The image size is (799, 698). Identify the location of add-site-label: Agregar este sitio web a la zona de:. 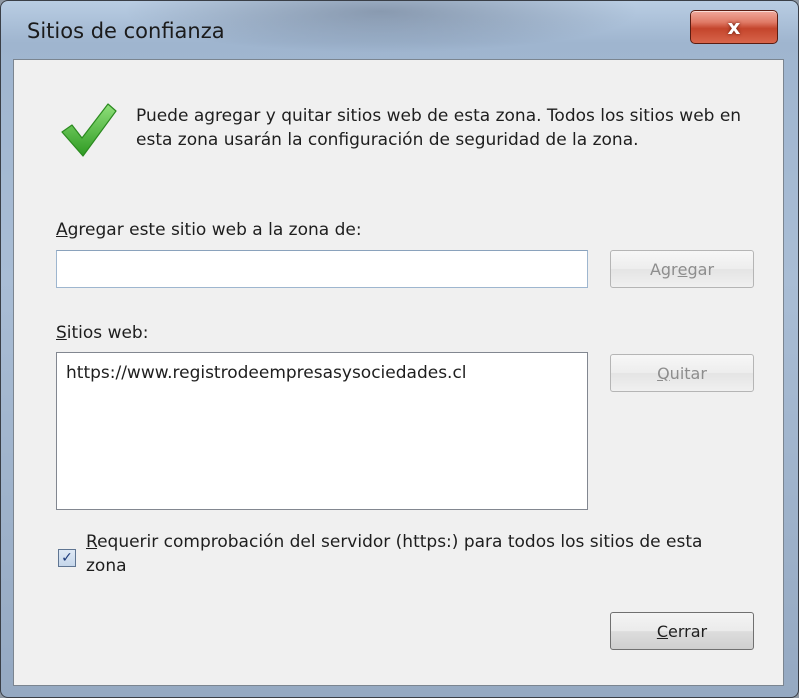
(209, 230).